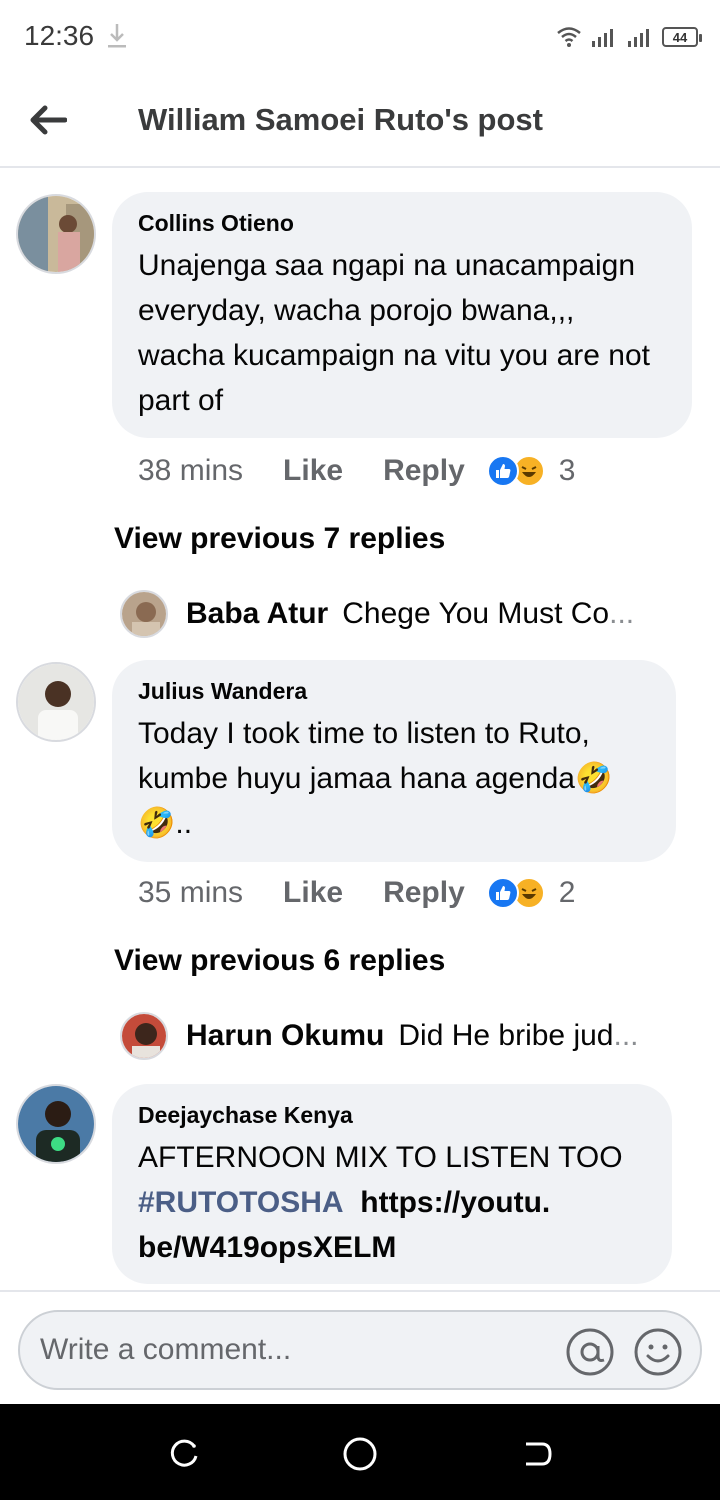  Describe the element at coordinates (356, 471) in the screenshot. I see `comment-actions: 38 mins Like Reply 3` at that location.